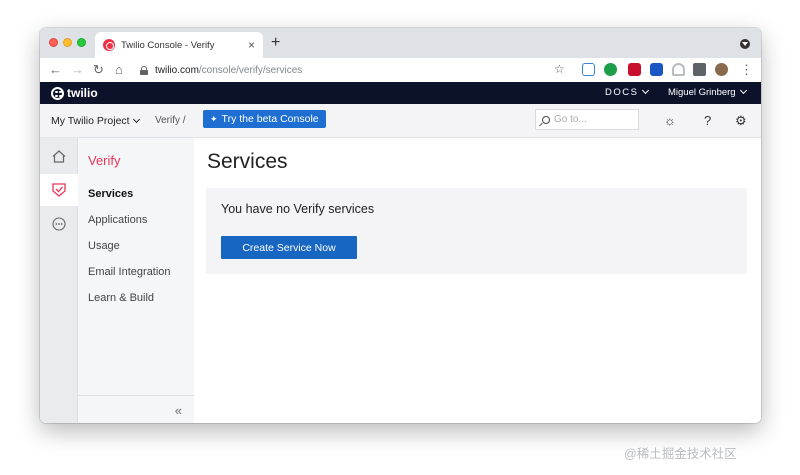  What do you see at coordinates (610, 69) in the screenshot?
I see `green-extension-icon` at bounding box center [610, 69].